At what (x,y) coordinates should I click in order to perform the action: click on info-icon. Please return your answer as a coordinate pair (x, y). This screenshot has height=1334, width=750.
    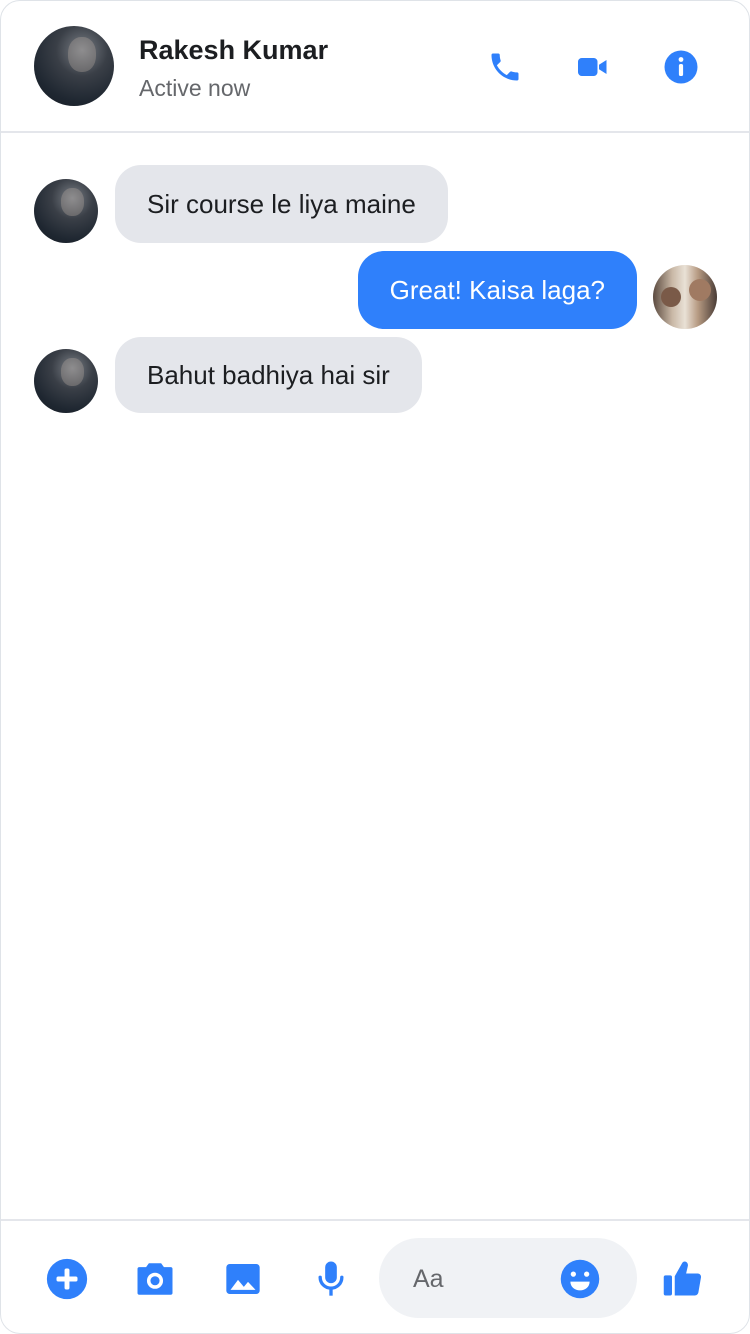
    Looking at the image, I should click on (681, 67).